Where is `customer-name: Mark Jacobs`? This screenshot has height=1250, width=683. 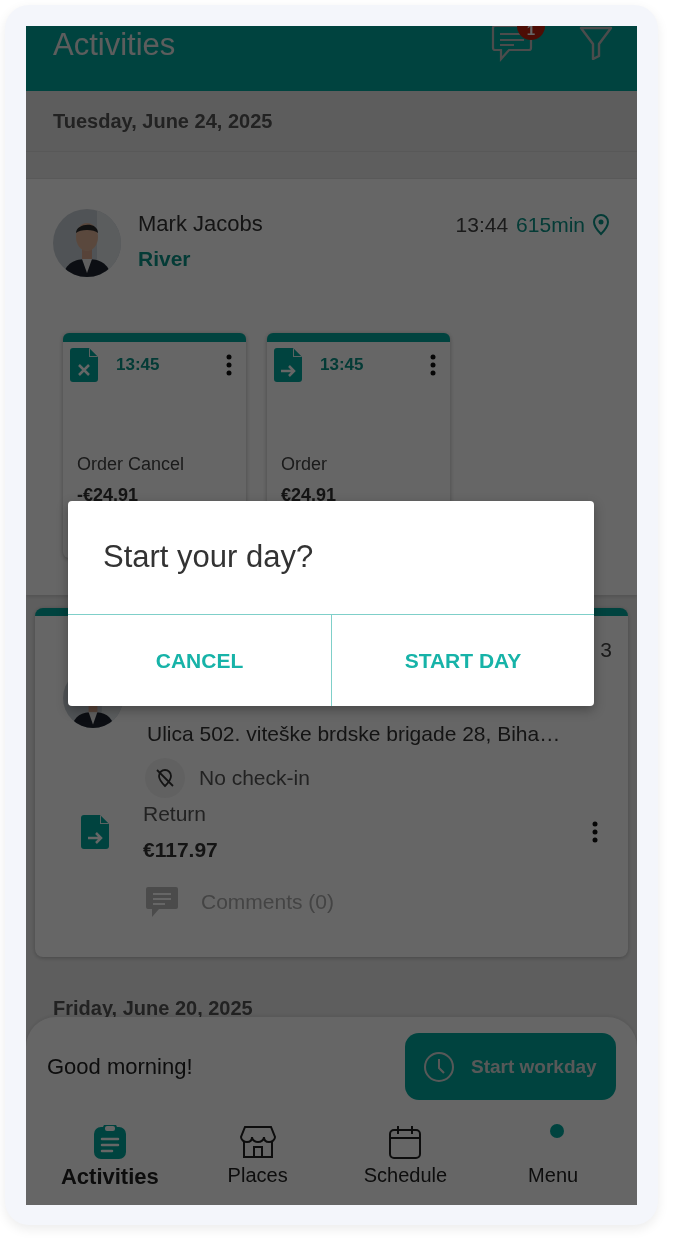 customer-name: Mark Jacobs is located at coordinates (201, 224).